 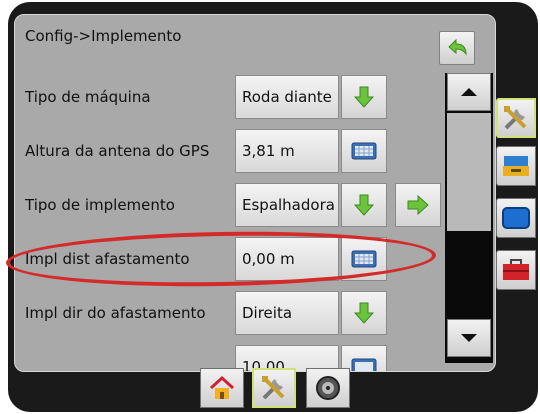 I want to click on setting-label: Tipo de máquina, so click(x=88, y=97).